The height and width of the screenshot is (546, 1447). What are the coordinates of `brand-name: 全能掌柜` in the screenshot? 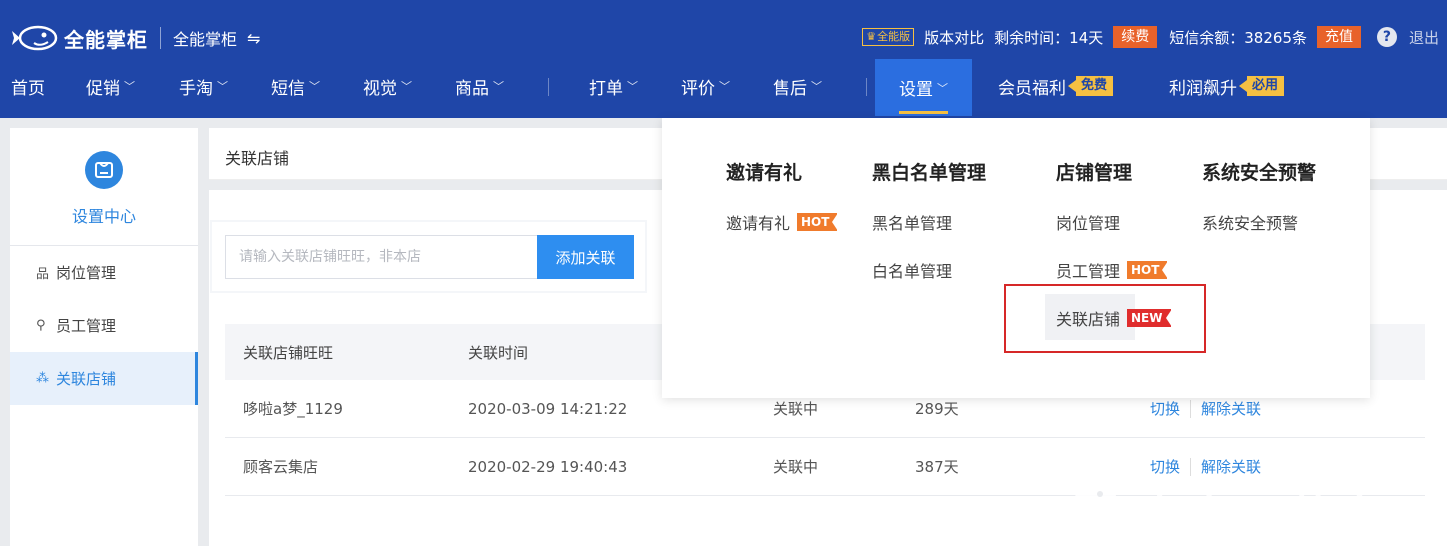 It's located at (106, 38).